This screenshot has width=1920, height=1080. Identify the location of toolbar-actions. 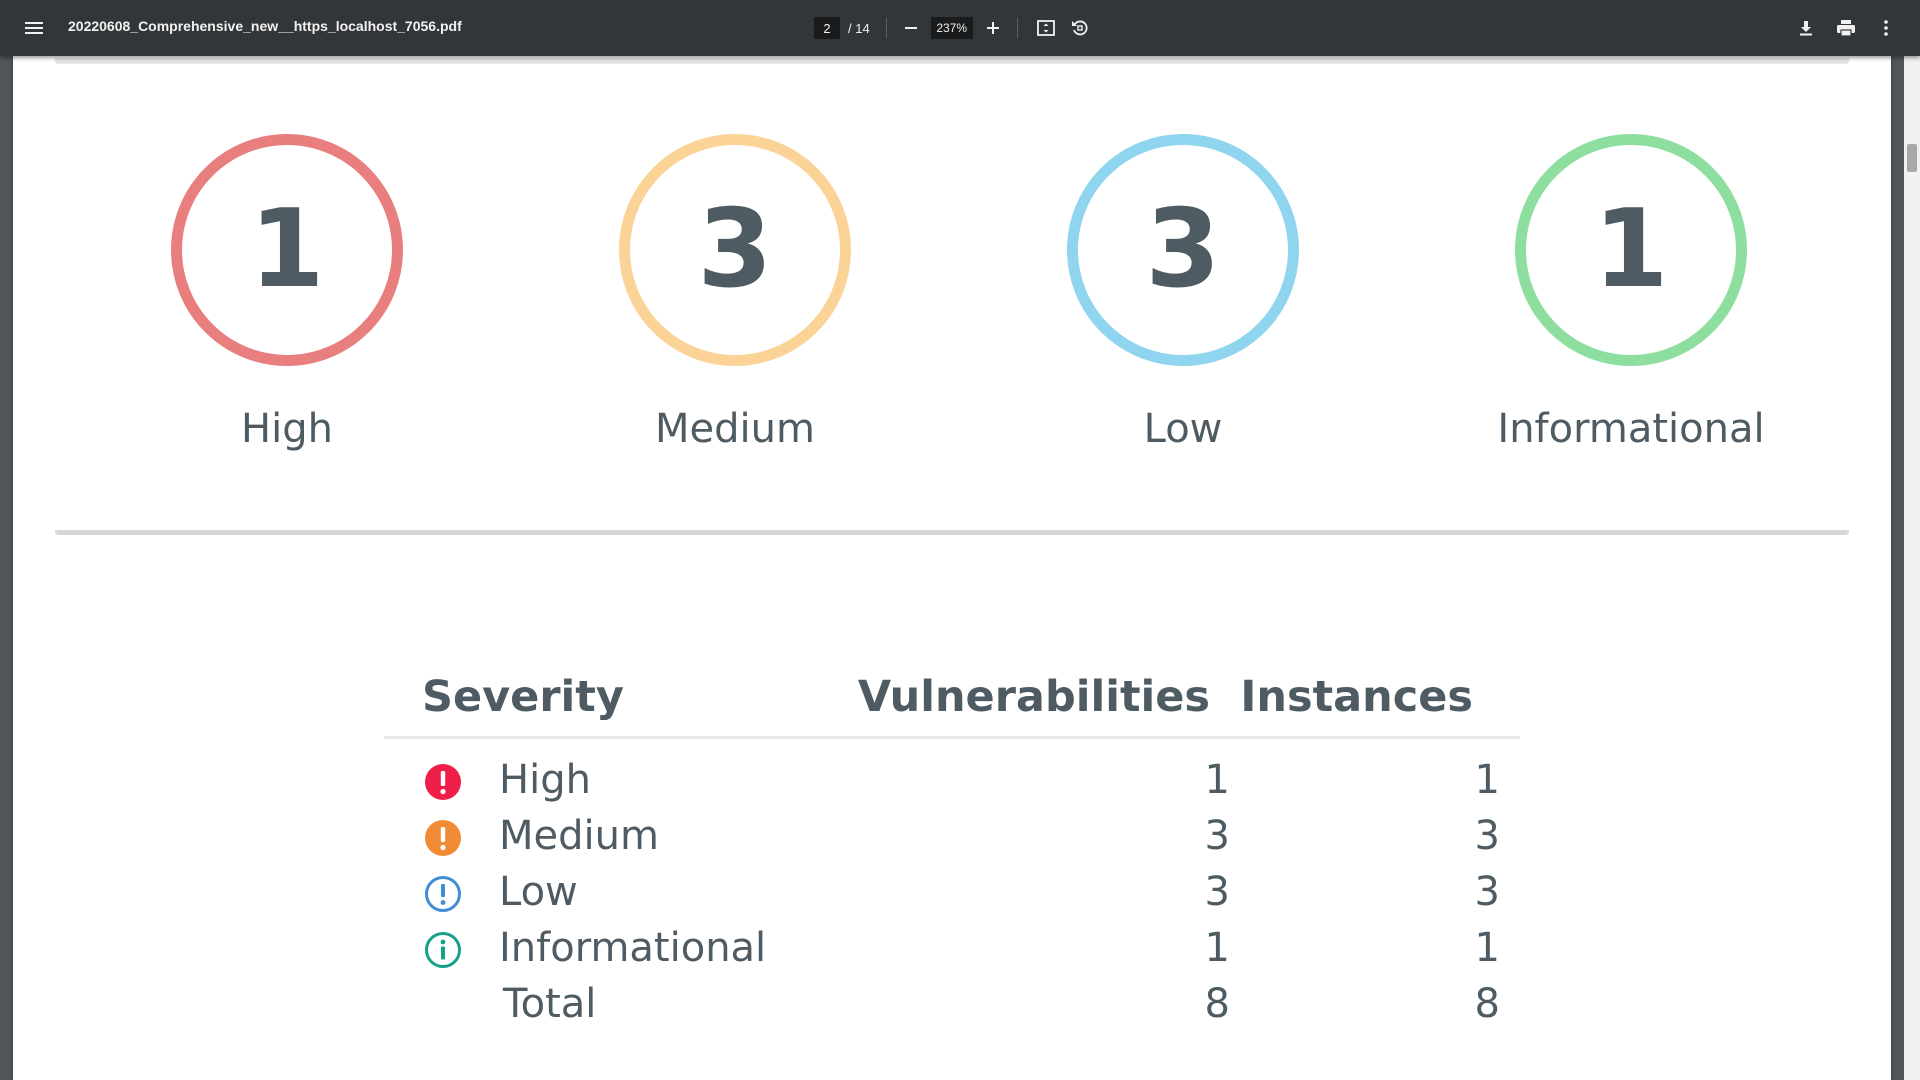
(1846, 28).